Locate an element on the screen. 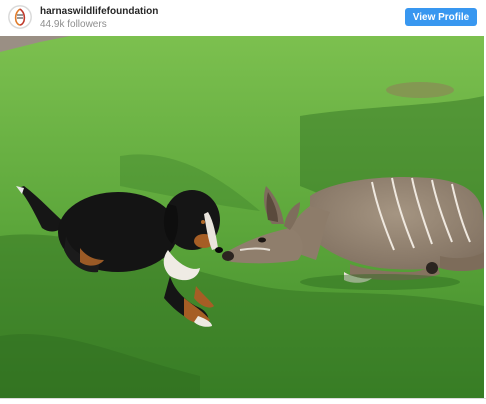 The image size is (486, 404). harnas-logo-icon is located at coordinates (20, 17).